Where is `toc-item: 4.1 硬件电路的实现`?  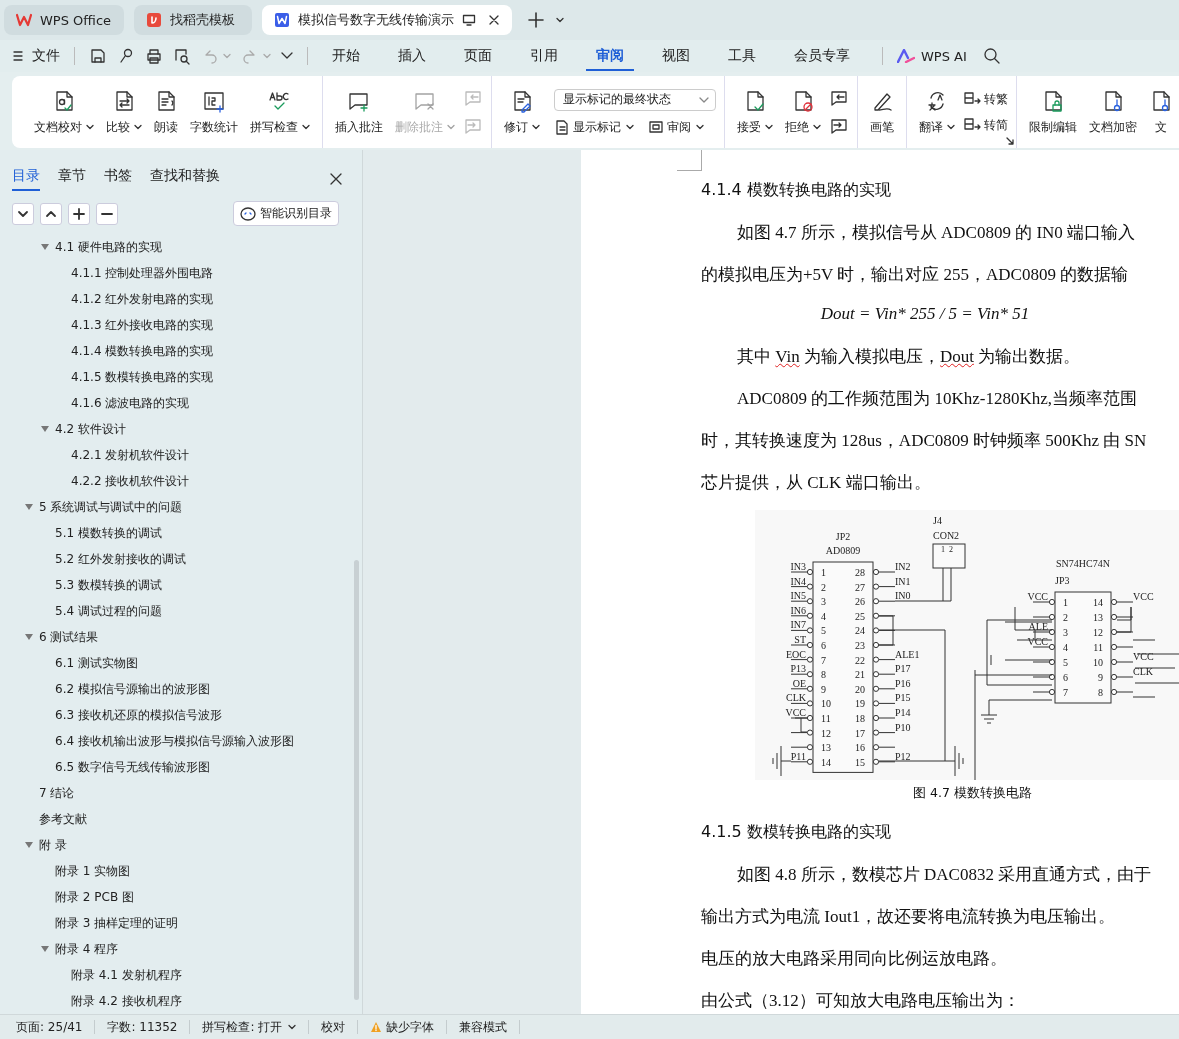
toc-item: 4.1 硬件电路的实现 is located at coordinates (181, 247).